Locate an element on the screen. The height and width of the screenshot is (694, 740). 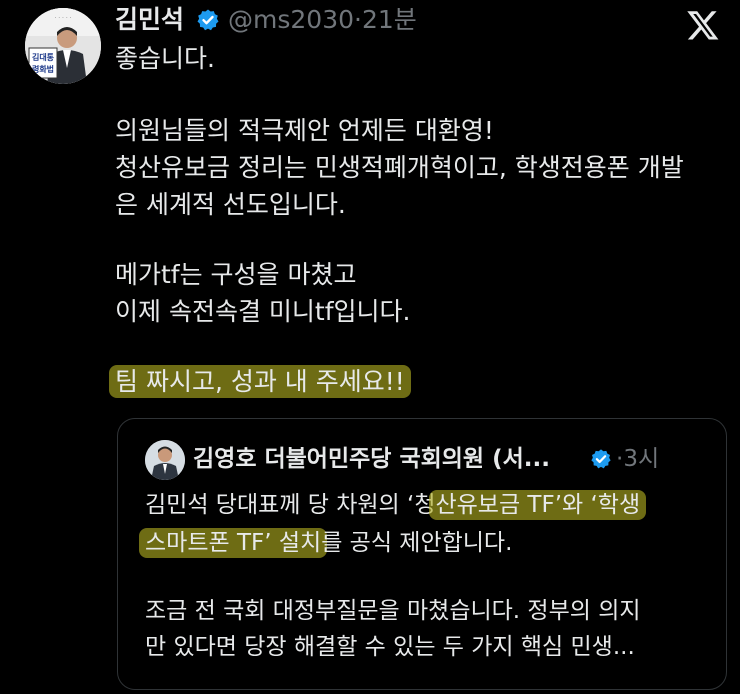
quoted-meta: ·3시 is located at coordinates (637, 459).